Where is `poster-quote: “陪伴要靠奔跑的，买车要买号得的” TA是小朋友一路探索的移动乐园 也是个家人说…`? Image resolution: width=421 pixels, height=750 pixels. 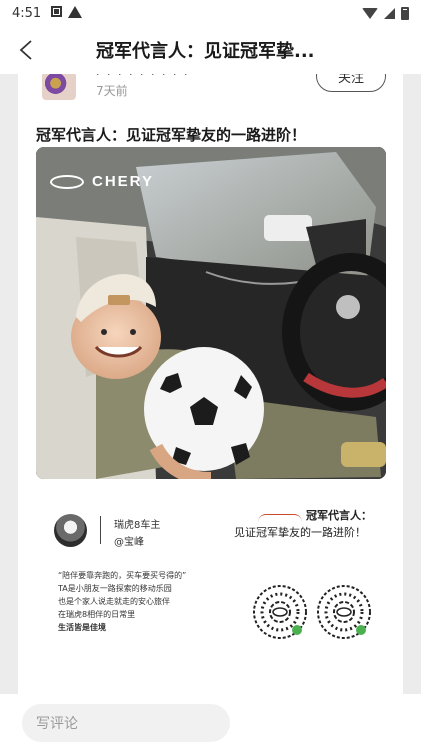 poster-quote: “陪伴要靠奔跑的，买车要买号得的” TA是小朋友一路探索的移动乐园 也是个家人说… is located at coordinates (153, 601).